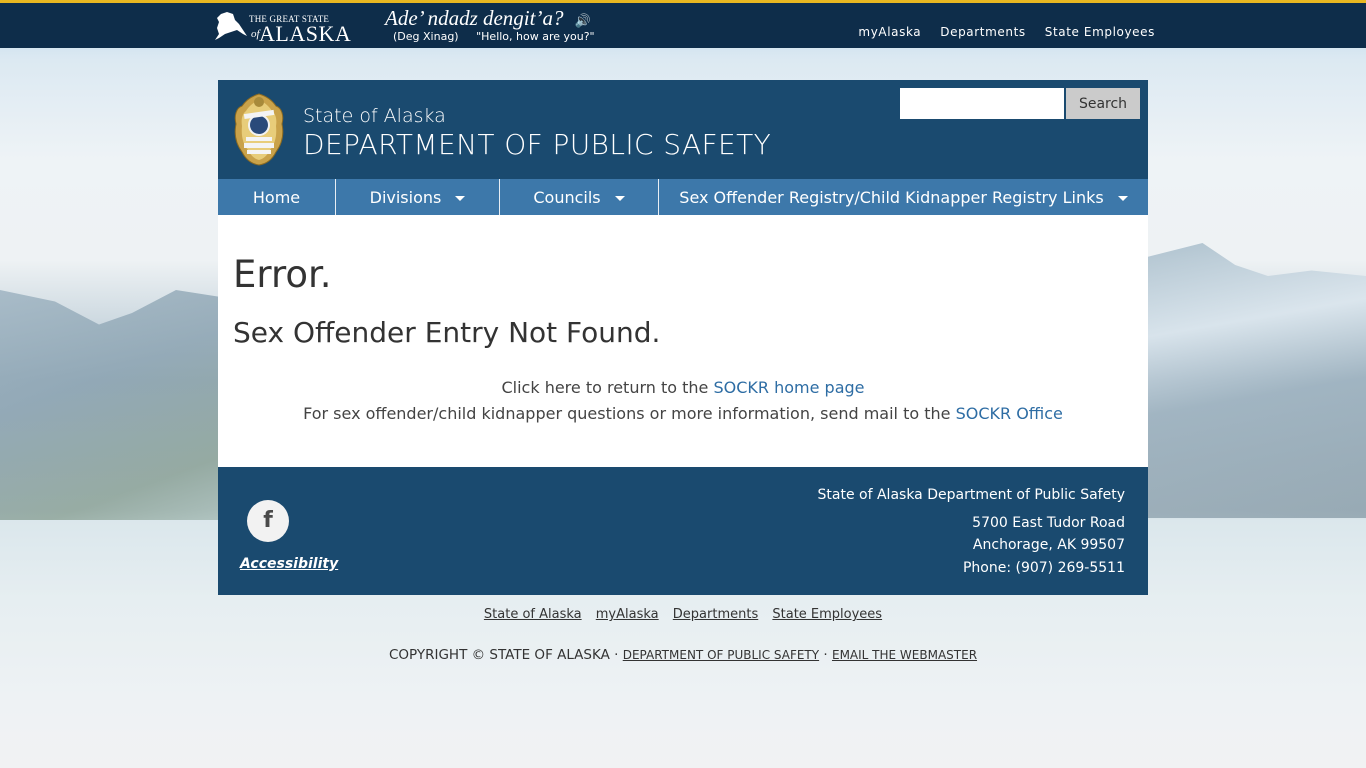  I want to click on top-links: myAlaska Departments State Employees, so click(1006, 32).